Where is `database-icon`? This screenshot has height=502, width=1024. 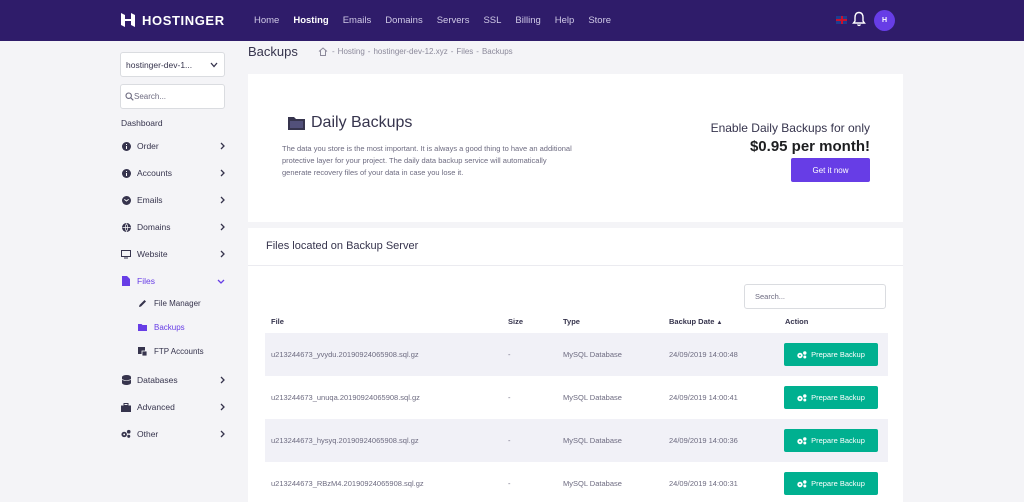 database-icon is located at coordinates (126, 380).